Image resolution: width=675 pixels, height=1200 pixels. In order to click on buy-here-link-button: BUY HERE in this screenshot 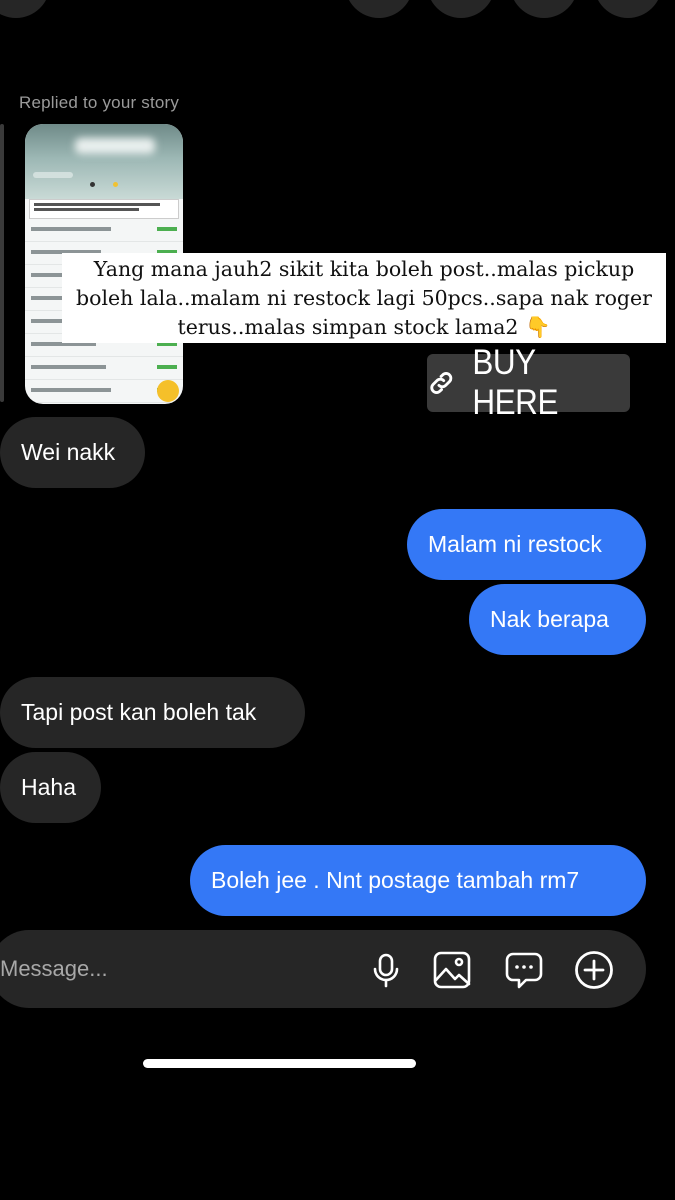, I will do `click(528, 382)`.